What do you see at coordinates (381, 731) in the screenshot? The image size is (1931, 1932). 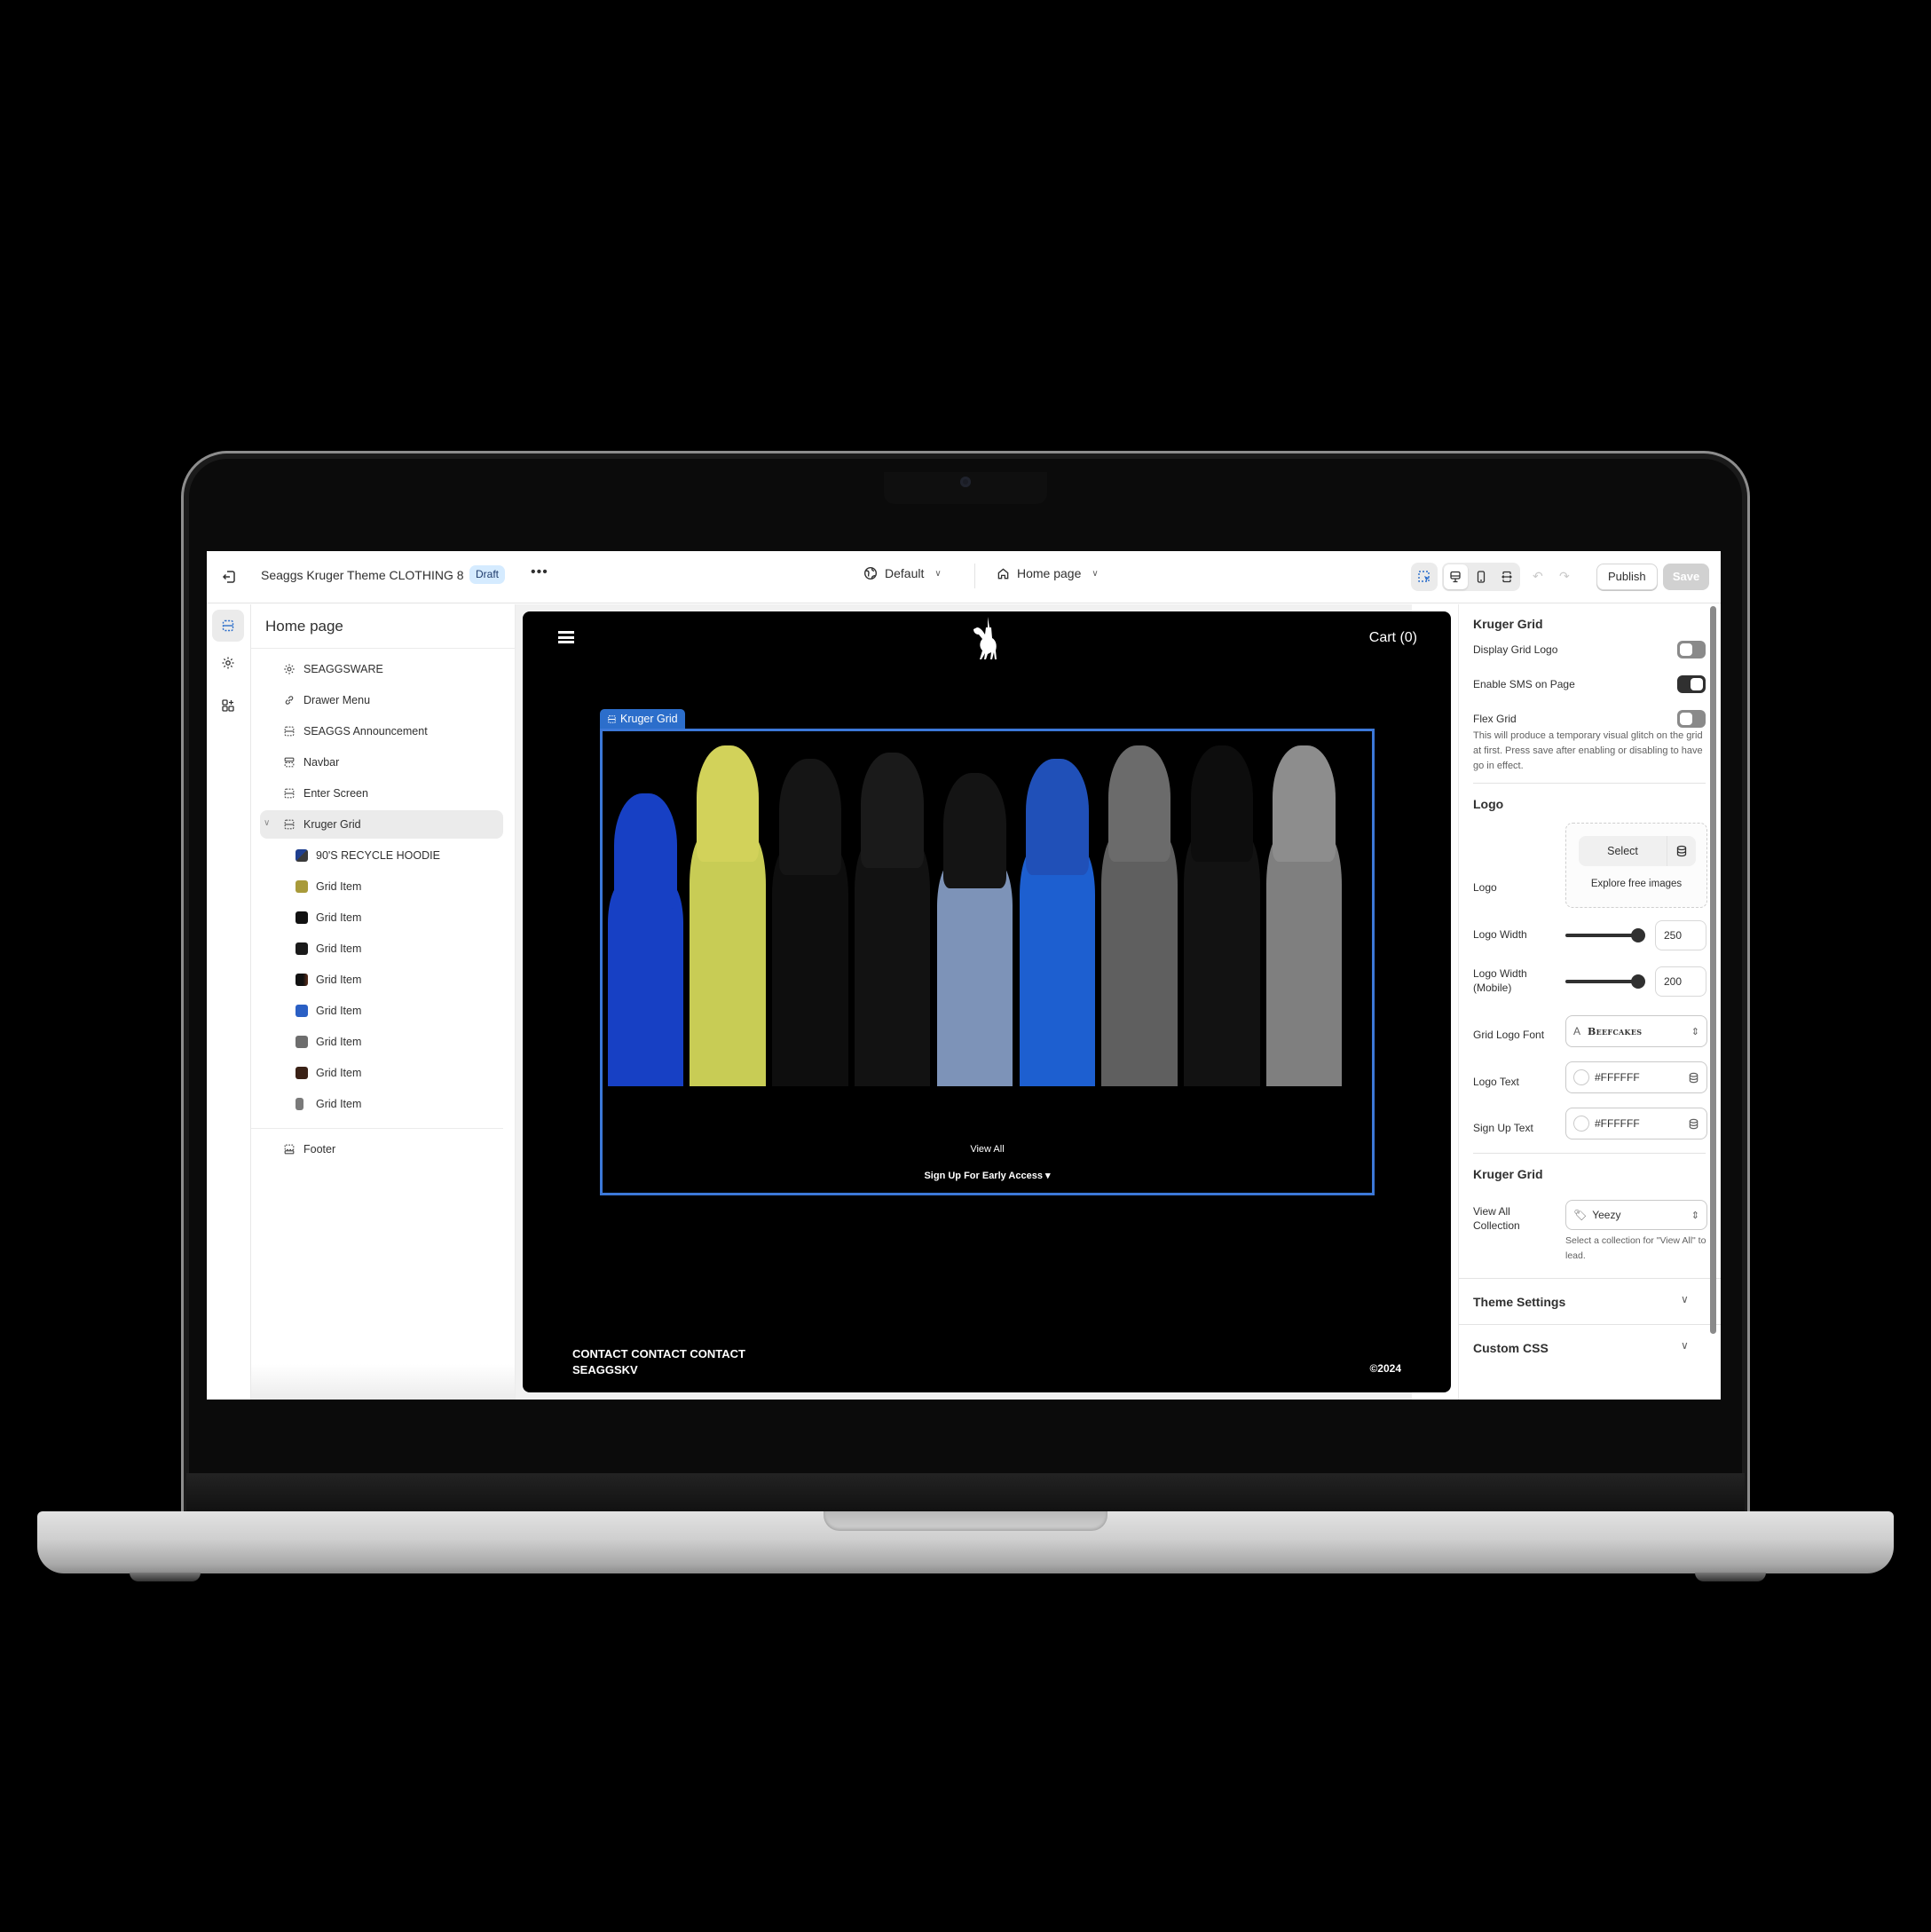 I see `sidebar-item-seaggs-announcement: SEAGGS Announcement` at bounding box center [381, 731].